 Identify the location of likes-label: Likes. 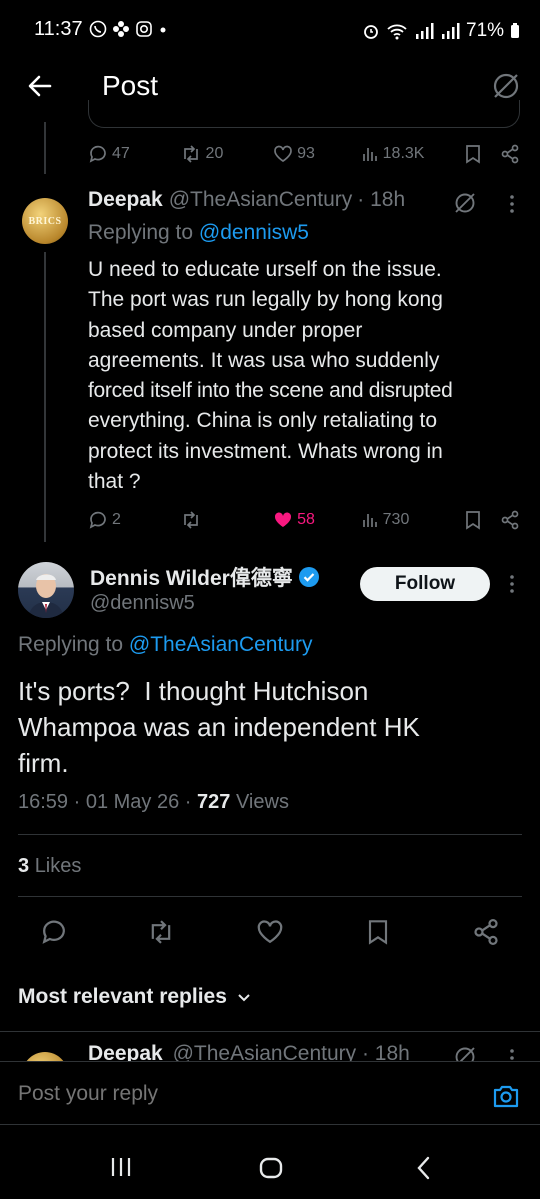
(58, 866).